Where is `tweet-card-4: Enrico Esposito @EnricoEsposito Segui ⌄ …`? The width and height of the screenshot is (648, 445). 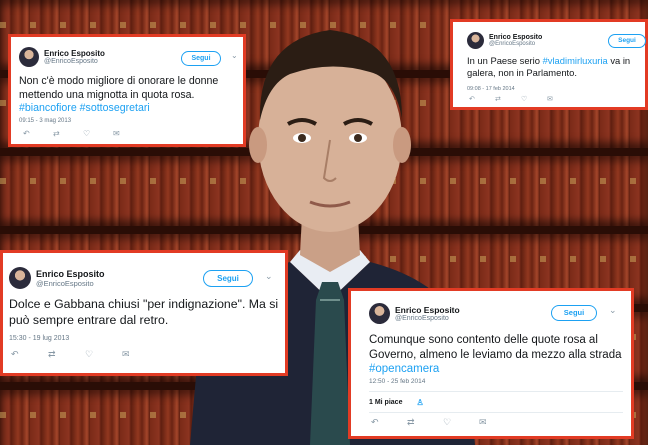
tweet-card-4: Enrico Esposito @EnricoEsposito Segui ⌄ … is located at coordinates (491, 363).